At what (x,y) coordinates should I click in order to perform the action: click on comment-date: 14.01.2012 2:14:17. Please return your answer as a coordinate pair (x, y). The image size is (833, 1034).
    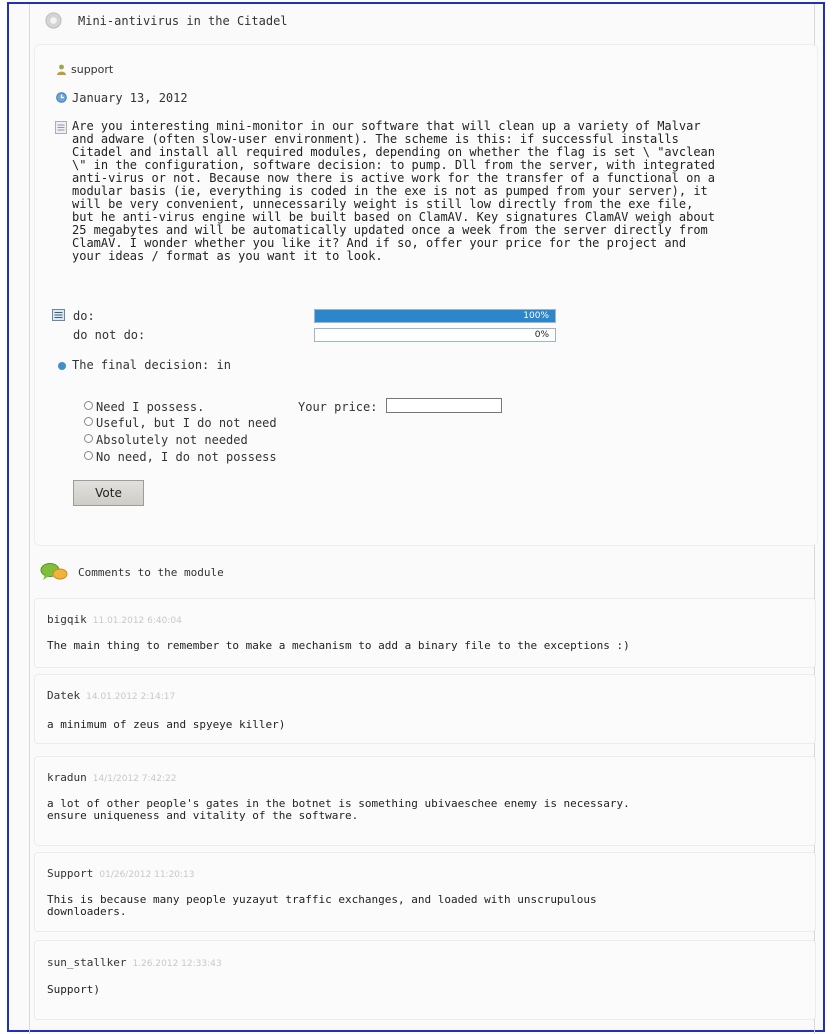
    Looking at the image, I should click on (131, 697).